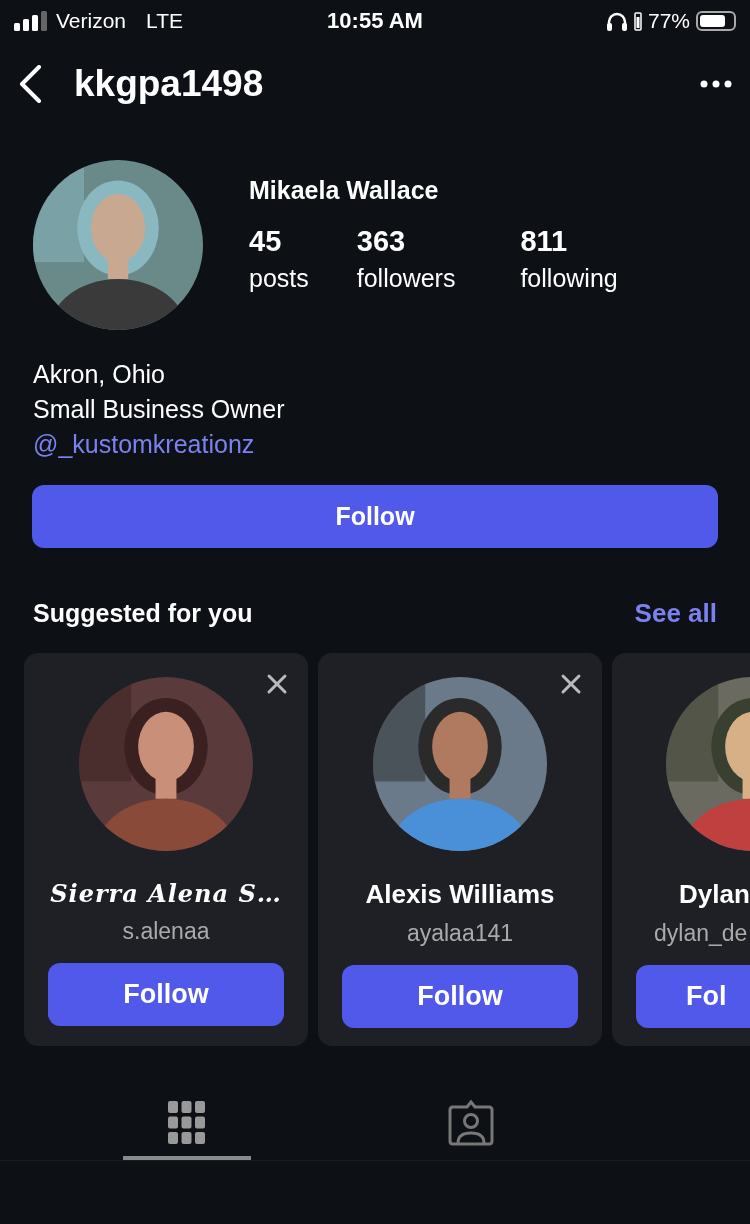  What do you see at coordinates (143, 613) in the screenshot?
I see `section-title: Suggested for you` at bounding box center [143, 613].